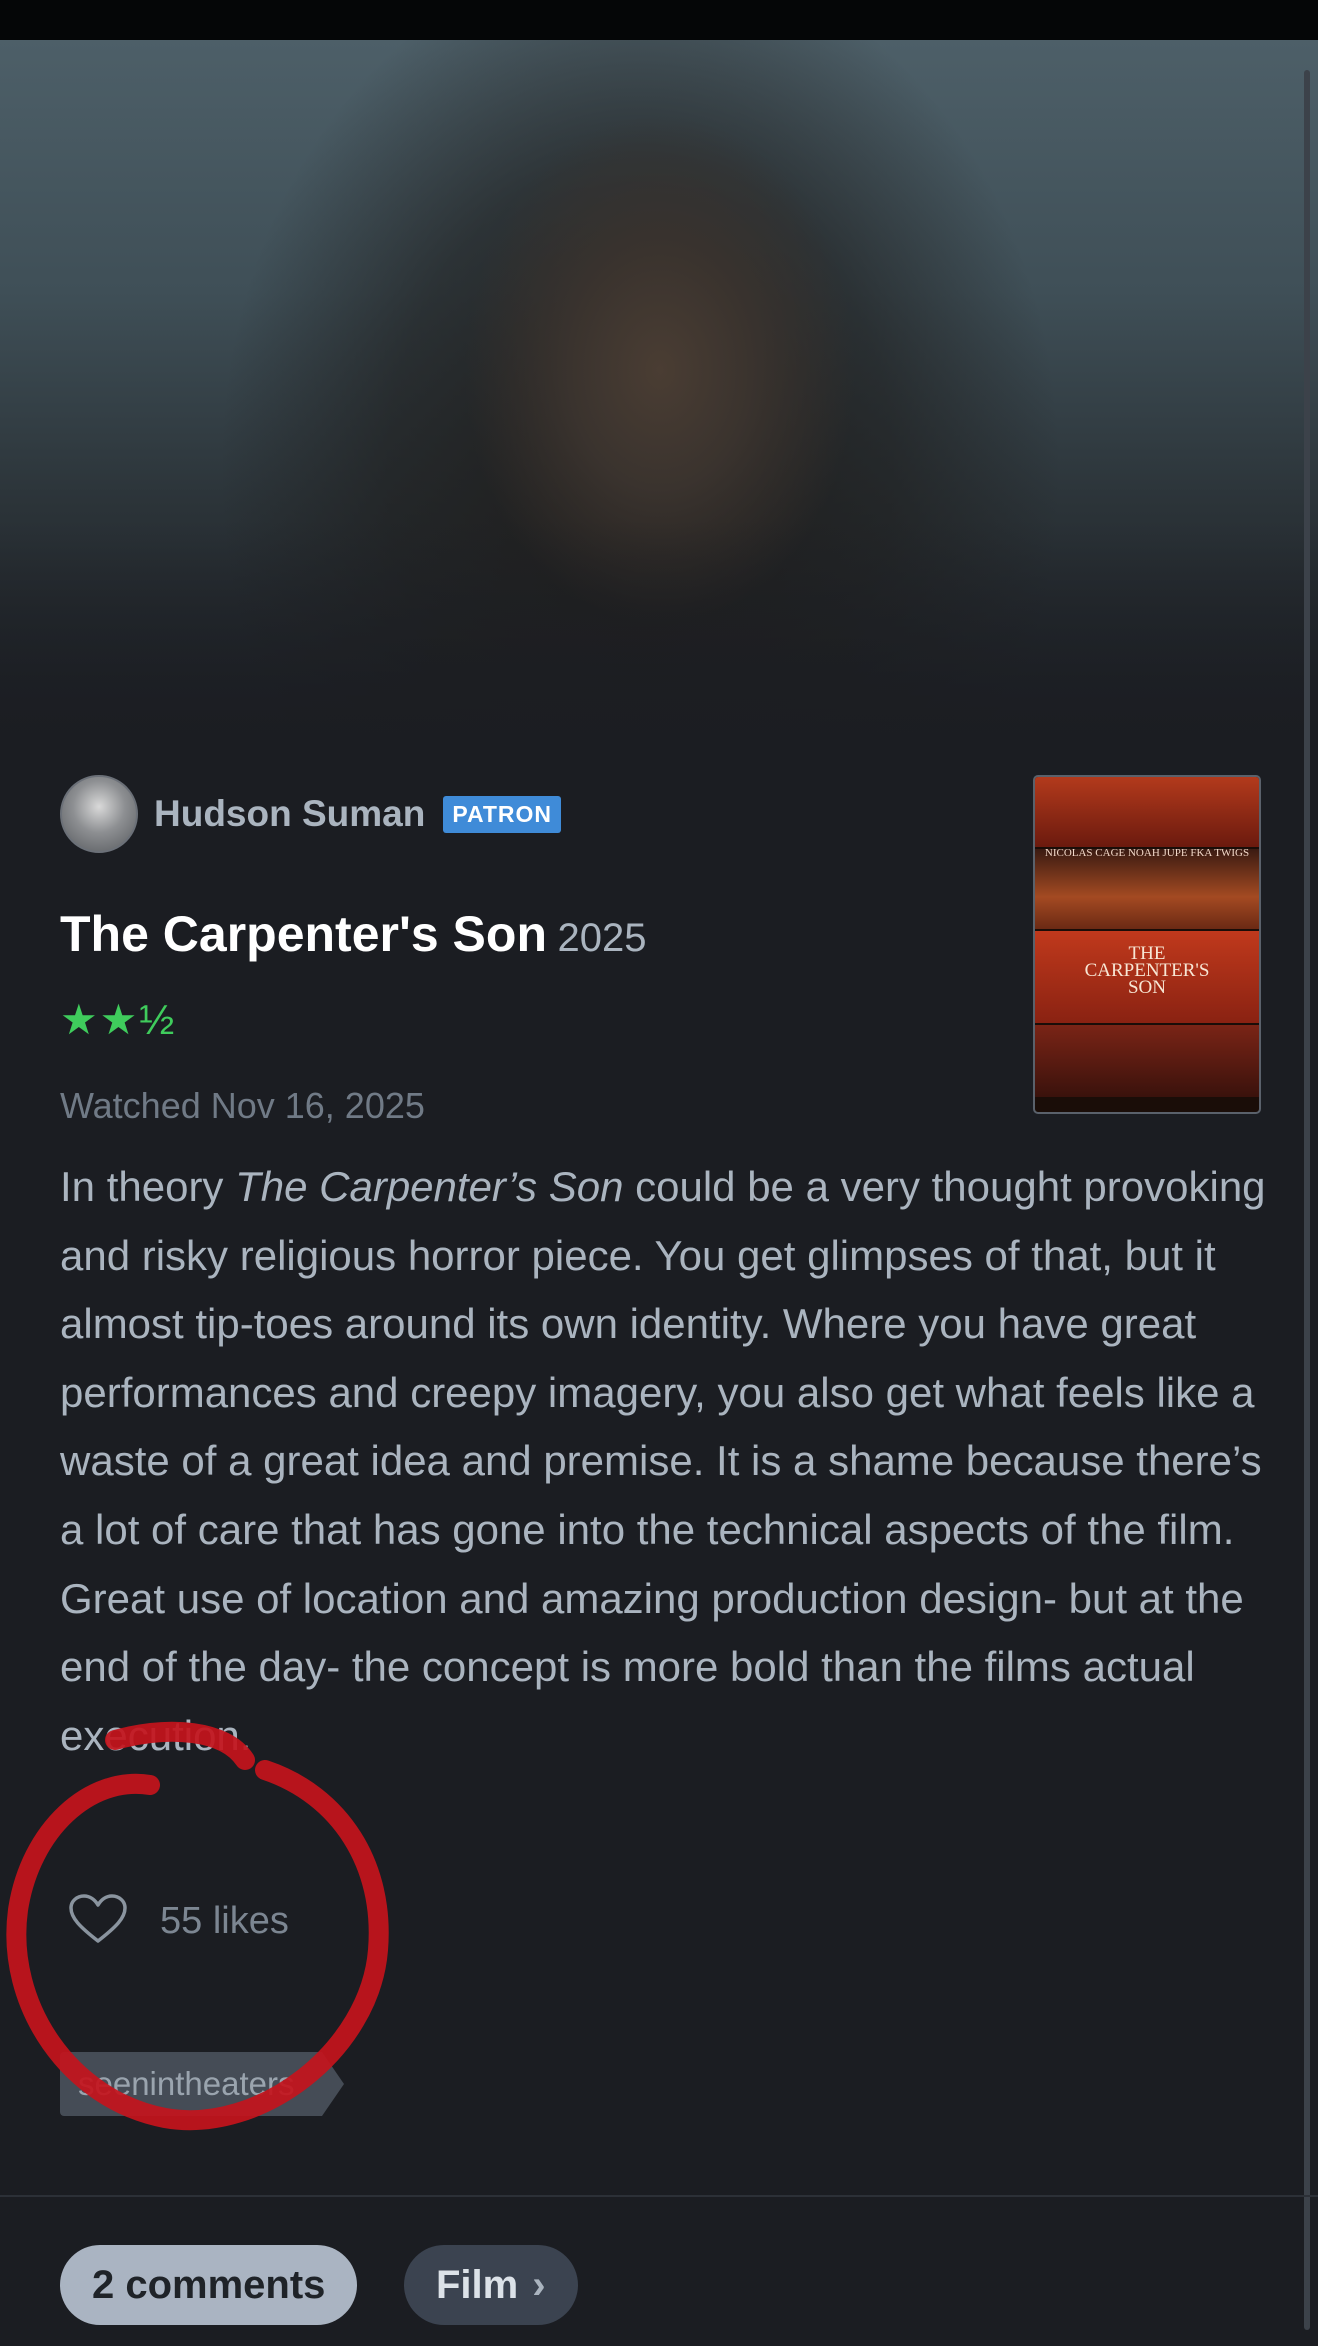 The height and width of the screenshot is (2346, 1318). I want to click on film-title: The Carpenter's Son, so click(303, 934).